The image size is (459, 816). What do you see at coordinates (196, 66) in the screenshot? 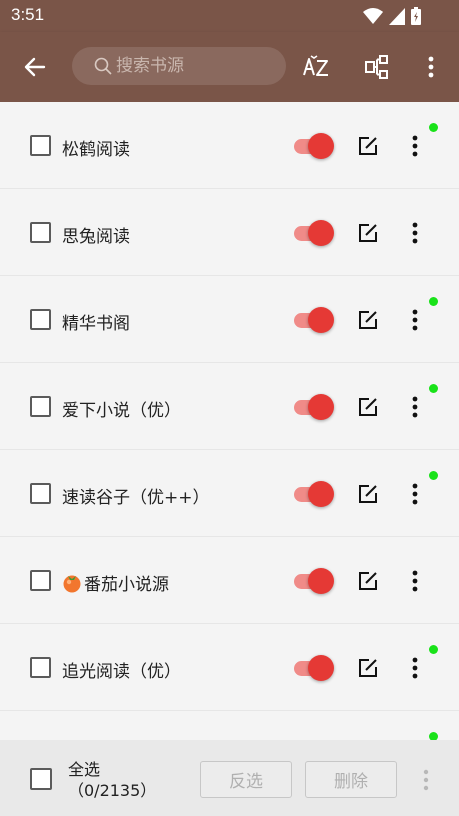
I see `search-input` at bounding box center [196, 66].